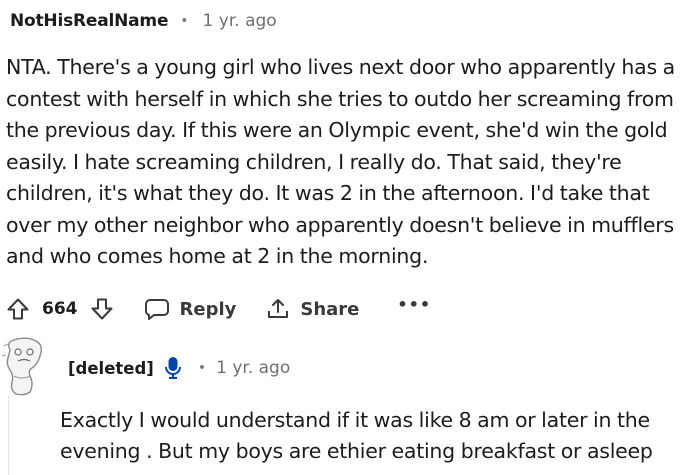 Image resolution: width=700 pixels, height=475 pixels. I want to click on share-label: Share, so click(330, 309).